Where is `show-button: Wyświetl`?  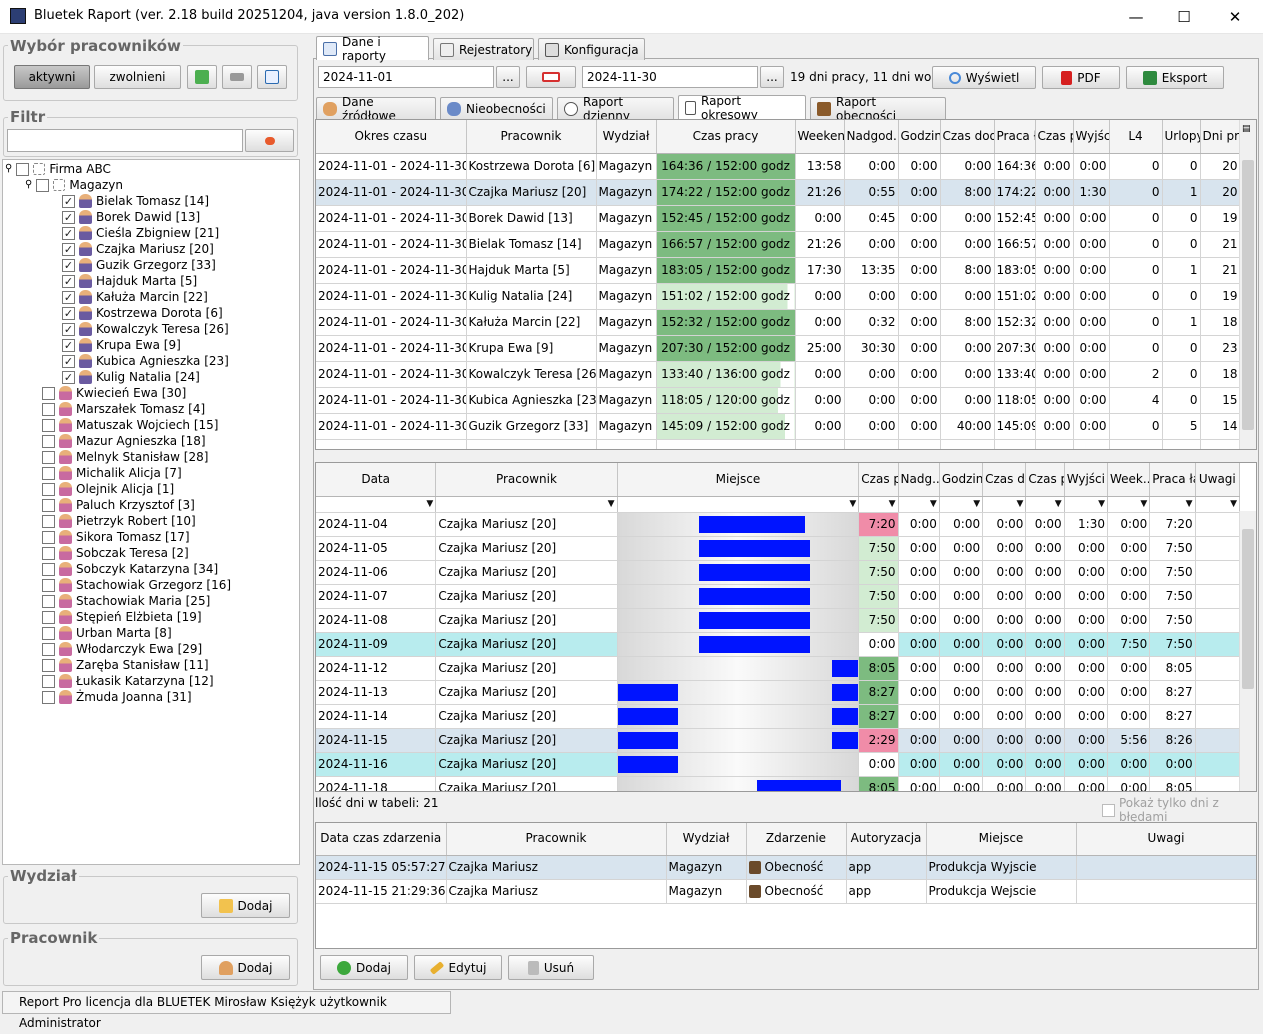
show-button: Wyświetl is located at coordinates (984, 77).